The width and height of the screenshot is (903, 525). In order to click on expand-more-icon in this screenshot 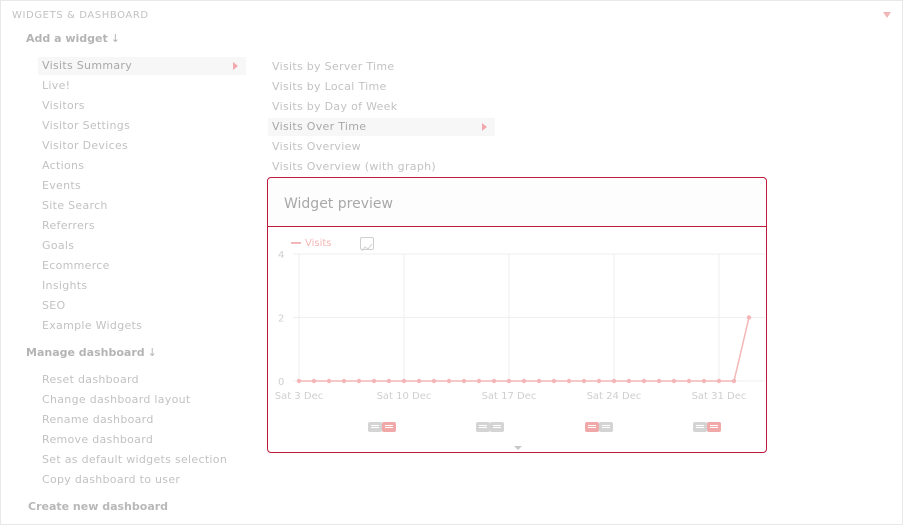, I will do `click(518, 448)`.